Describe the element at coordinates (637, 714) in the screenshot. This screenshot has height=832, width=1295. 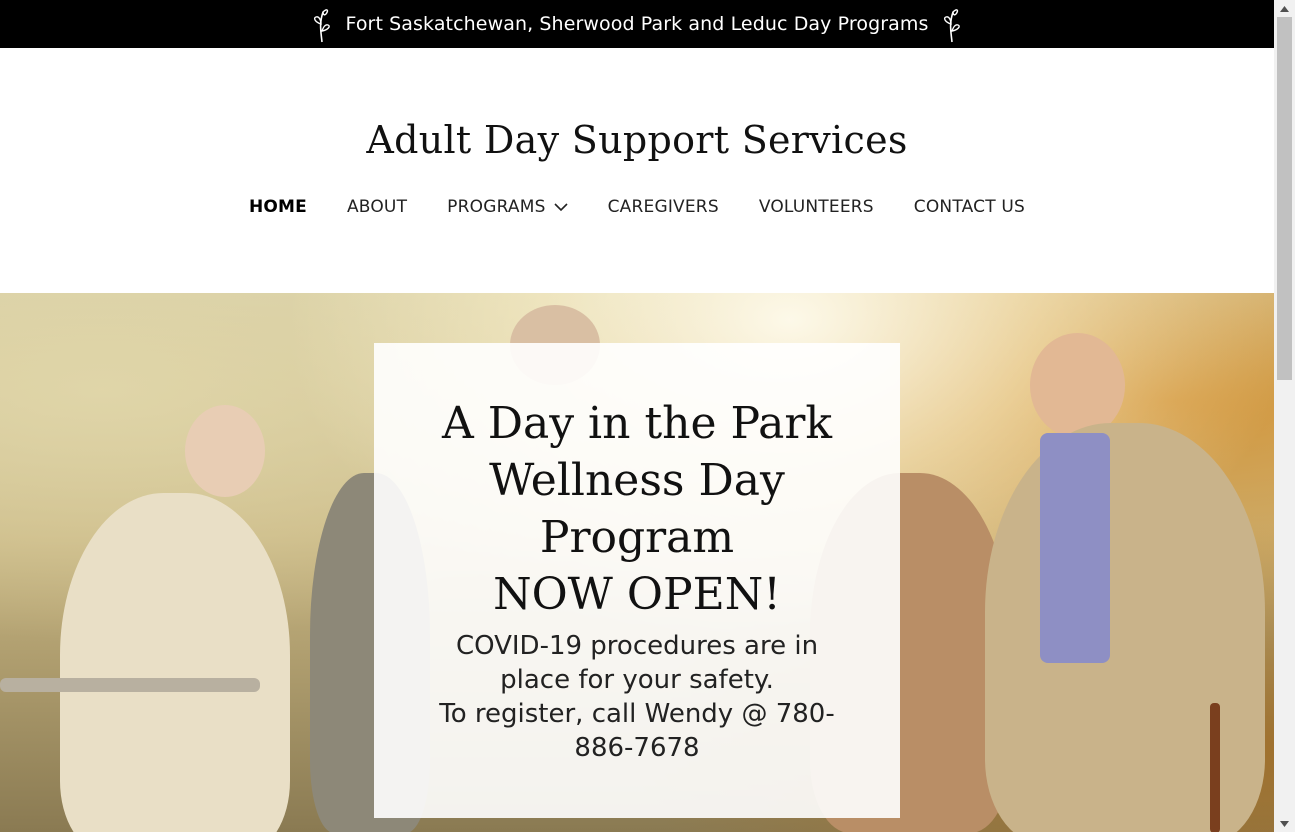
I see `hero-body-line-3: To register, call Wendy @ 780-` at that location.